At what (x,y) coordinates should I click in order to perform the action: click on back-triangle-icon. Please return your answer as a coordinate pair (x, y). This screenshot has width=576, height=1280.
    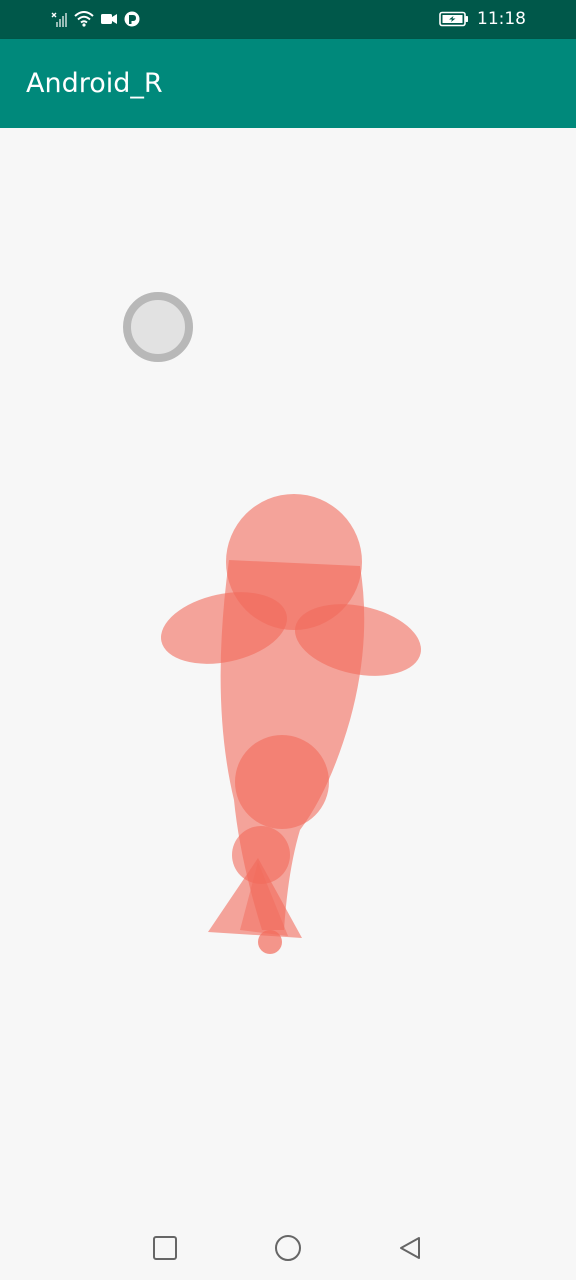
    Looking at the image, I should click on (410, 1248).